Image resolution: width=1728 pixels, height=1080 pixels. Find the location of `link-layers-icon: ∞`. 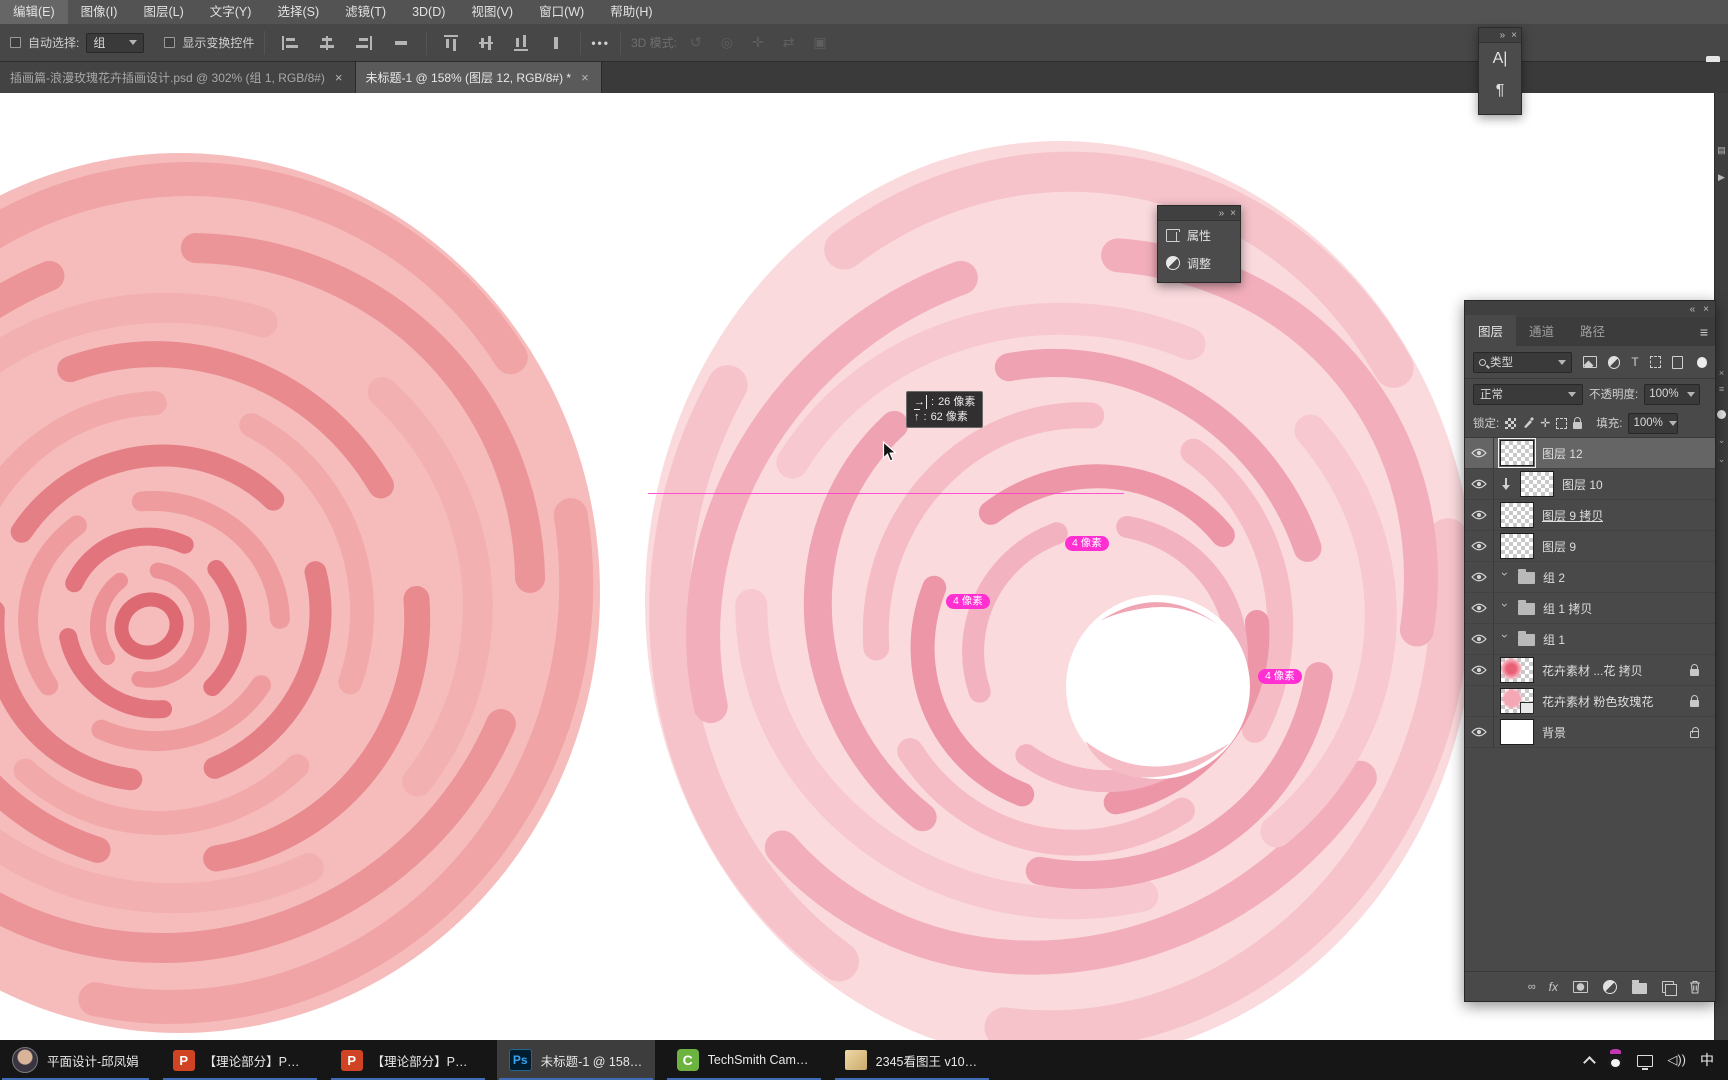

link-layers-icon: ∞ is located at coordinates (1532, 987).